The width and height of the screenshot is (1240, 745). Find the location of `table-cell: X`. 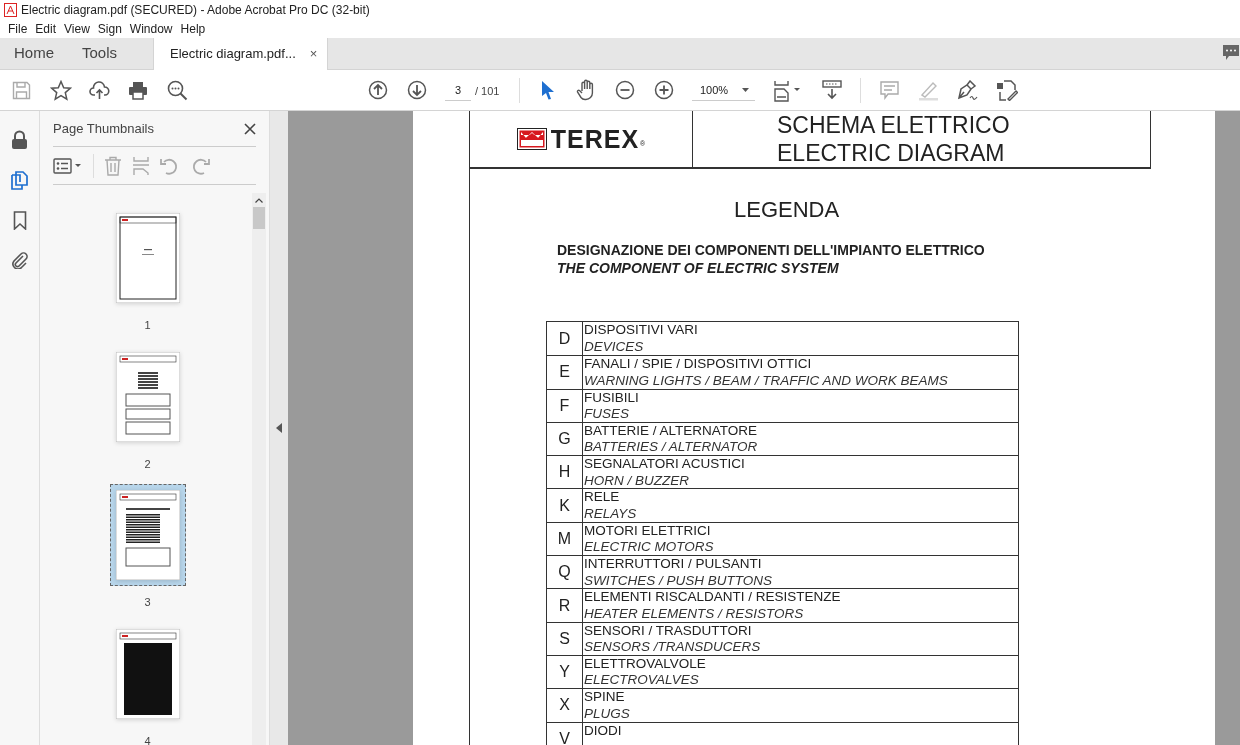

table-cell: X is located at coordinates (565, 705).